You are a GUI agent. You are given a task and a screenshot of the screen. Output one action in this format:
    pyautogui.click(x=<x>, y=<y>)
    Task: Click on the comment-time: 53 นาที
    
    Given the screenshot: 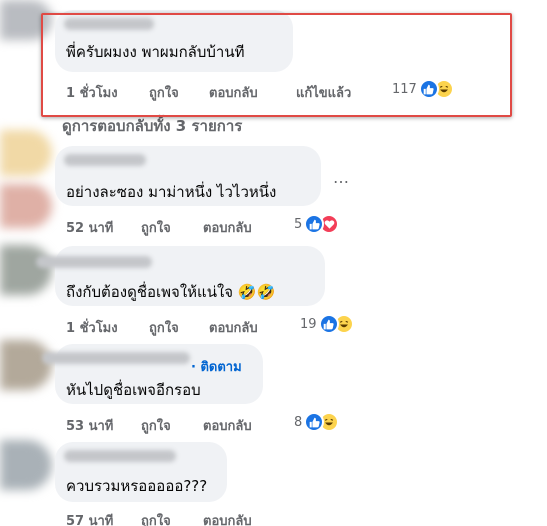 What is the action you would take?
    pyautogui.click(x=89, y=425)
    